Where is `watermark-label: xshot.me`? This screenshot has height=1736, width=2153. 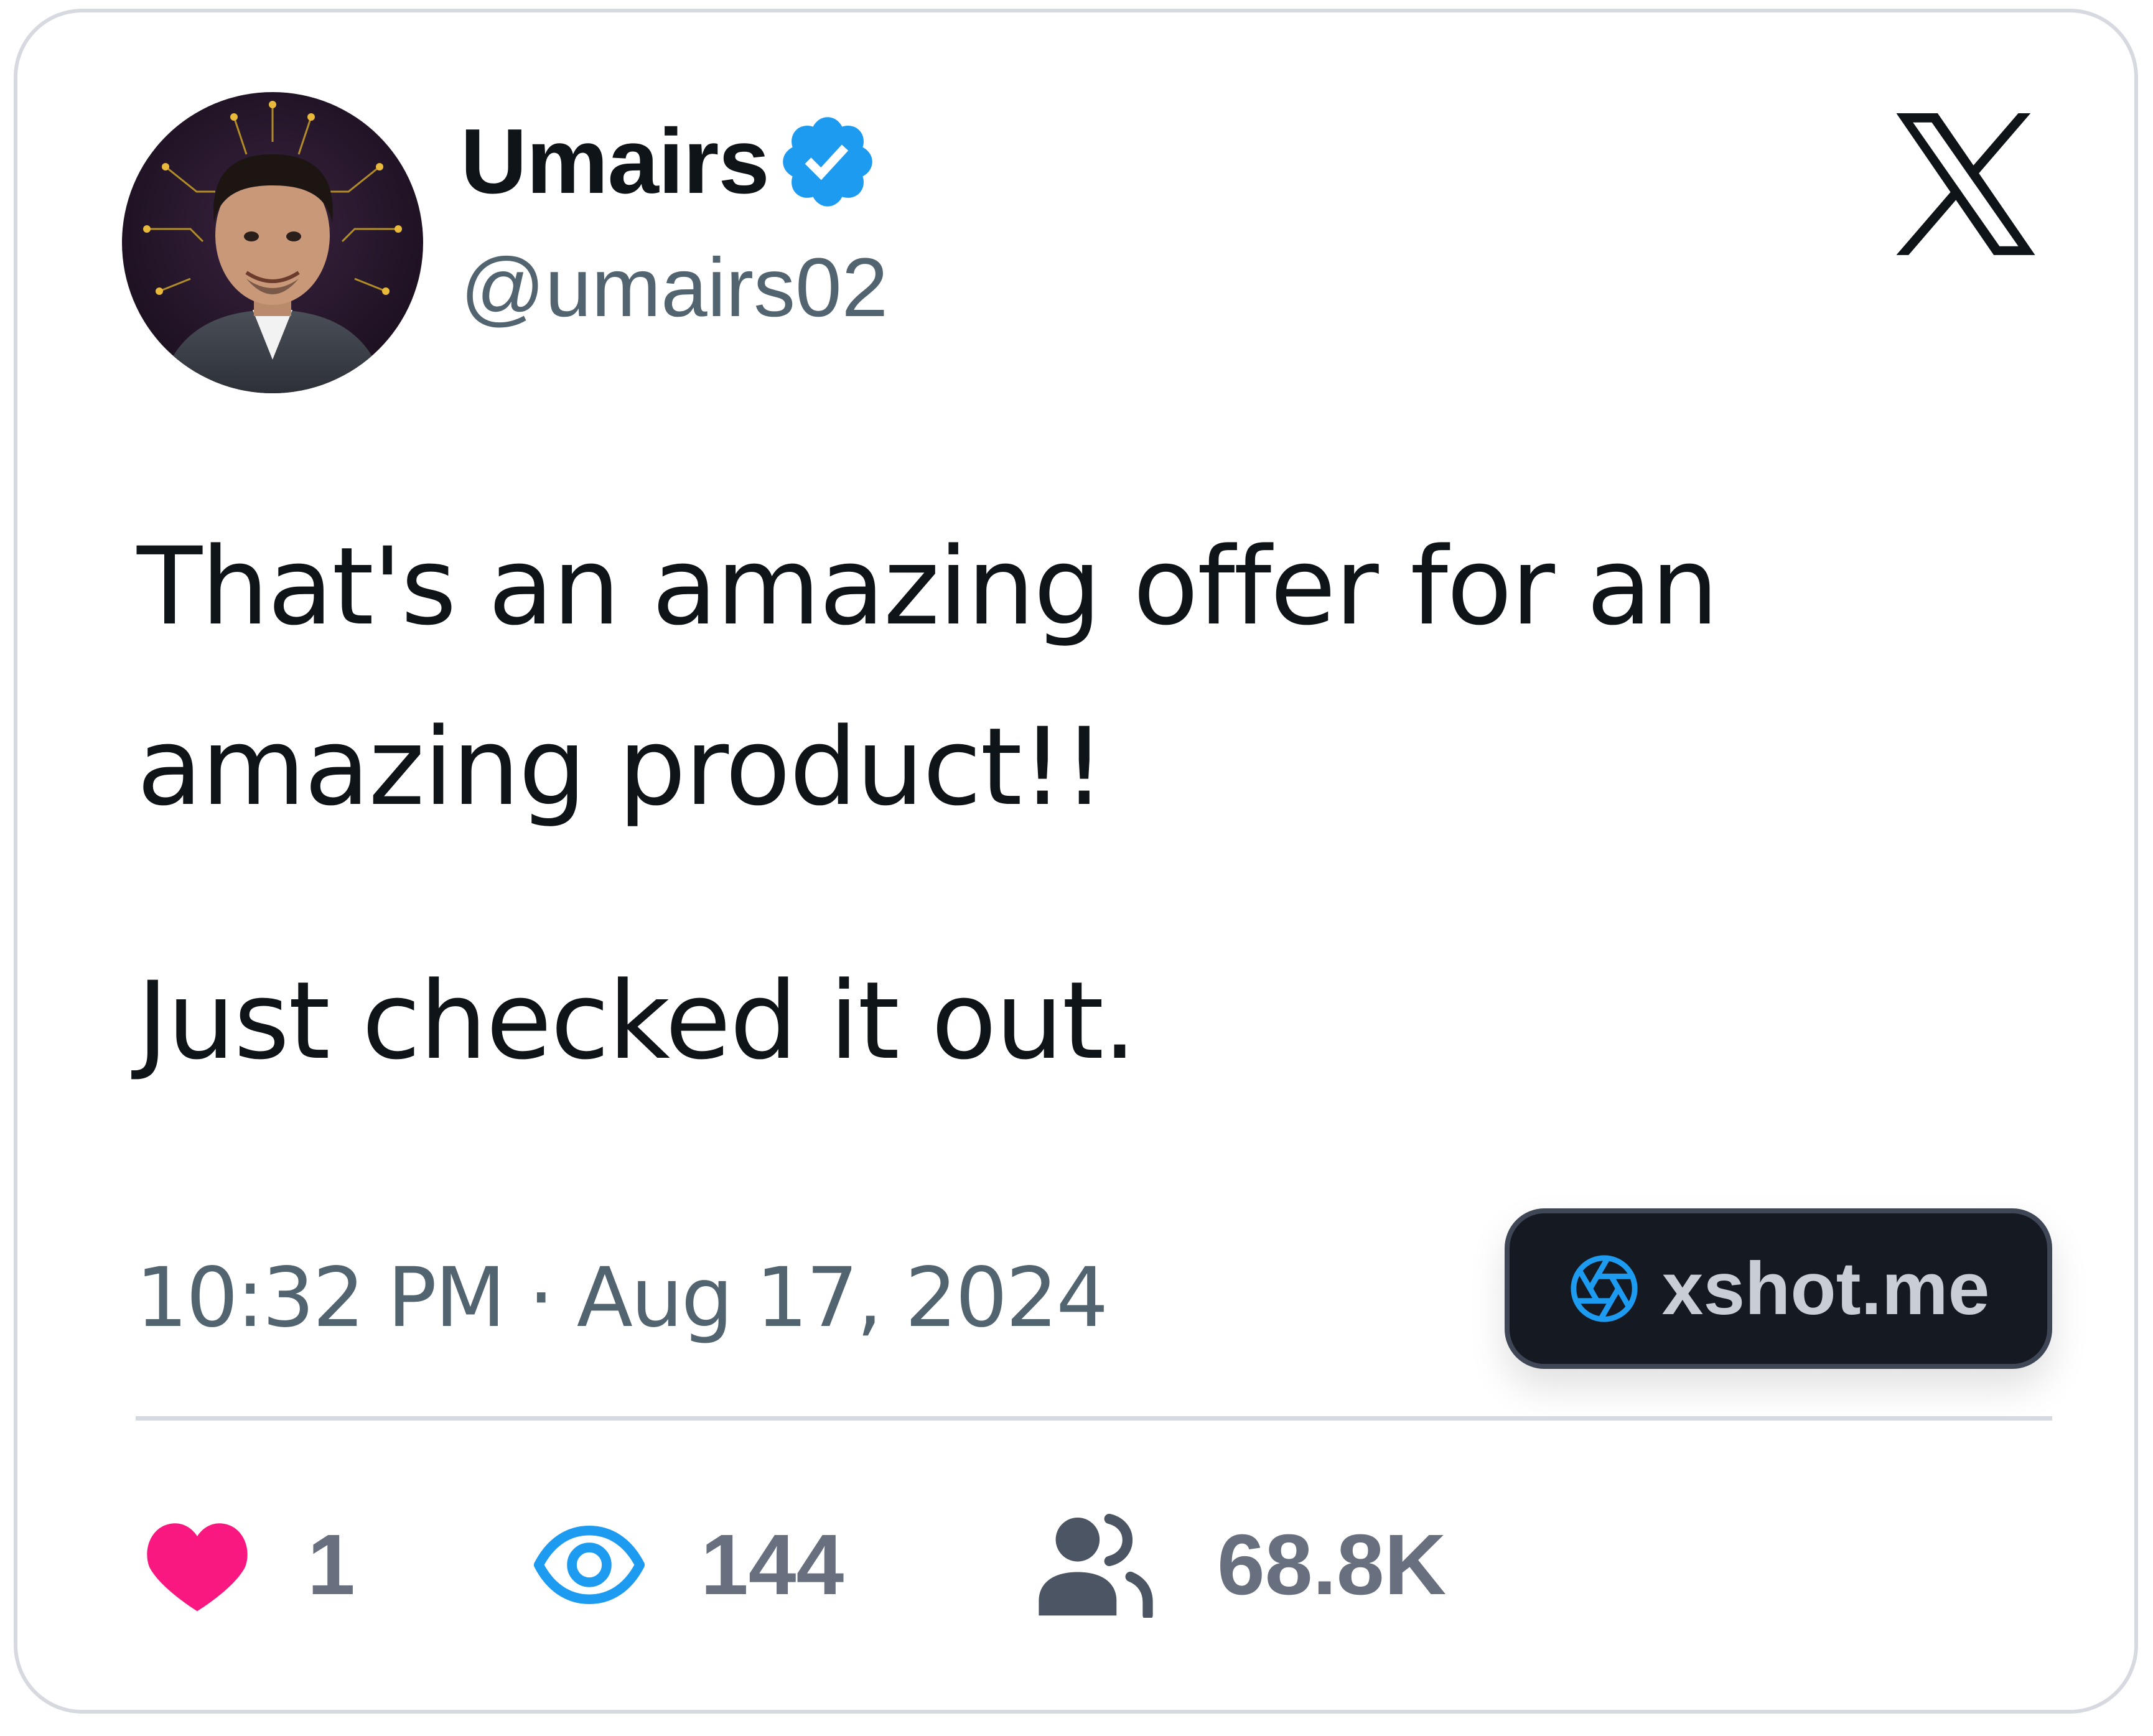
watermark-label: xshot.me is located at coordinates (1825, 1288).